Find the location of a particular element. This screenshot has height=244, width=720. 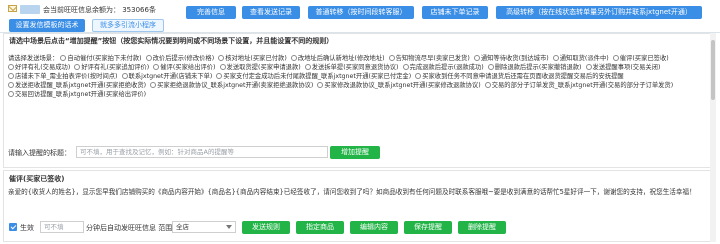

scene-option: 改地址后确认新地址(修改地址) is located at coordinates (337, 58).